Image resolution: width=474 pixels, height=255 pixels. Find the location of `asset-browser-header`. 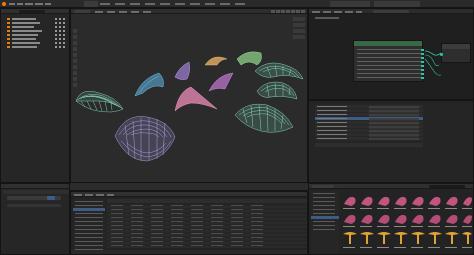

asset-browser-header is located at coordinates (391, 186).